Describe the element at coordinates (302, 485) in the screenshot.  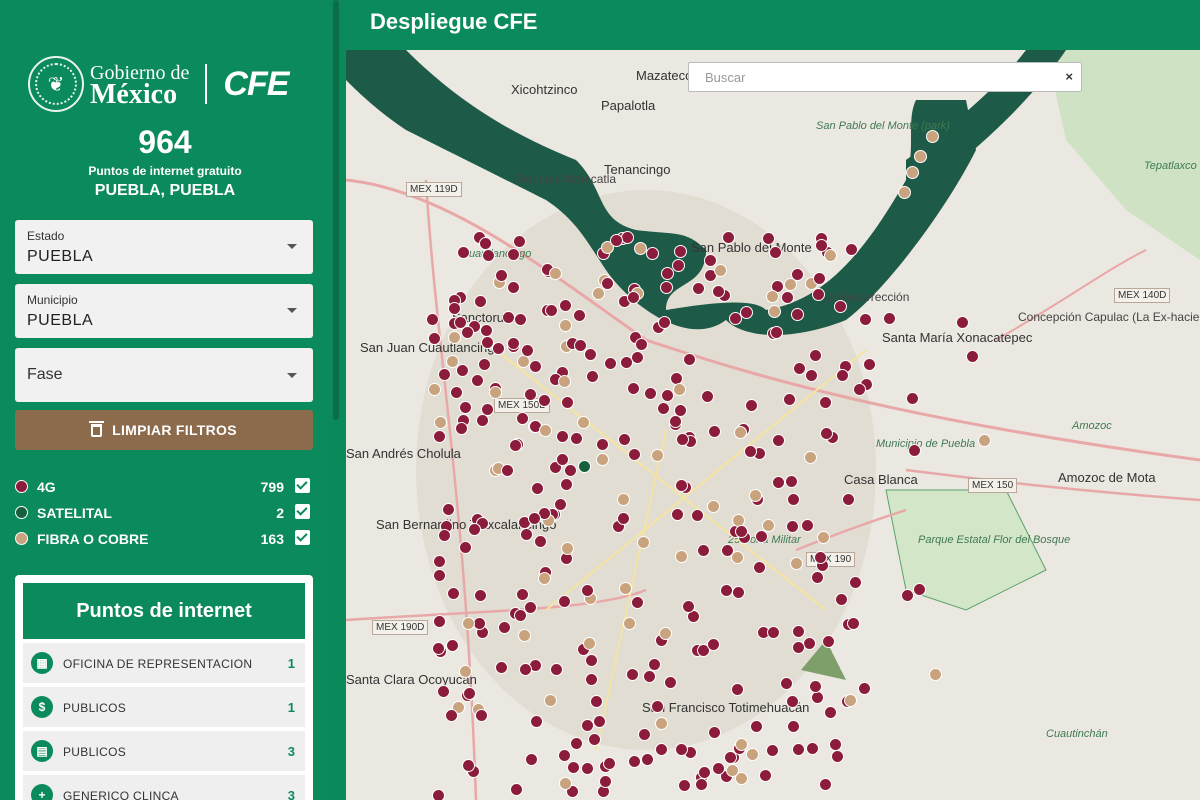
I see `legend-checkbox-4g` at that location.